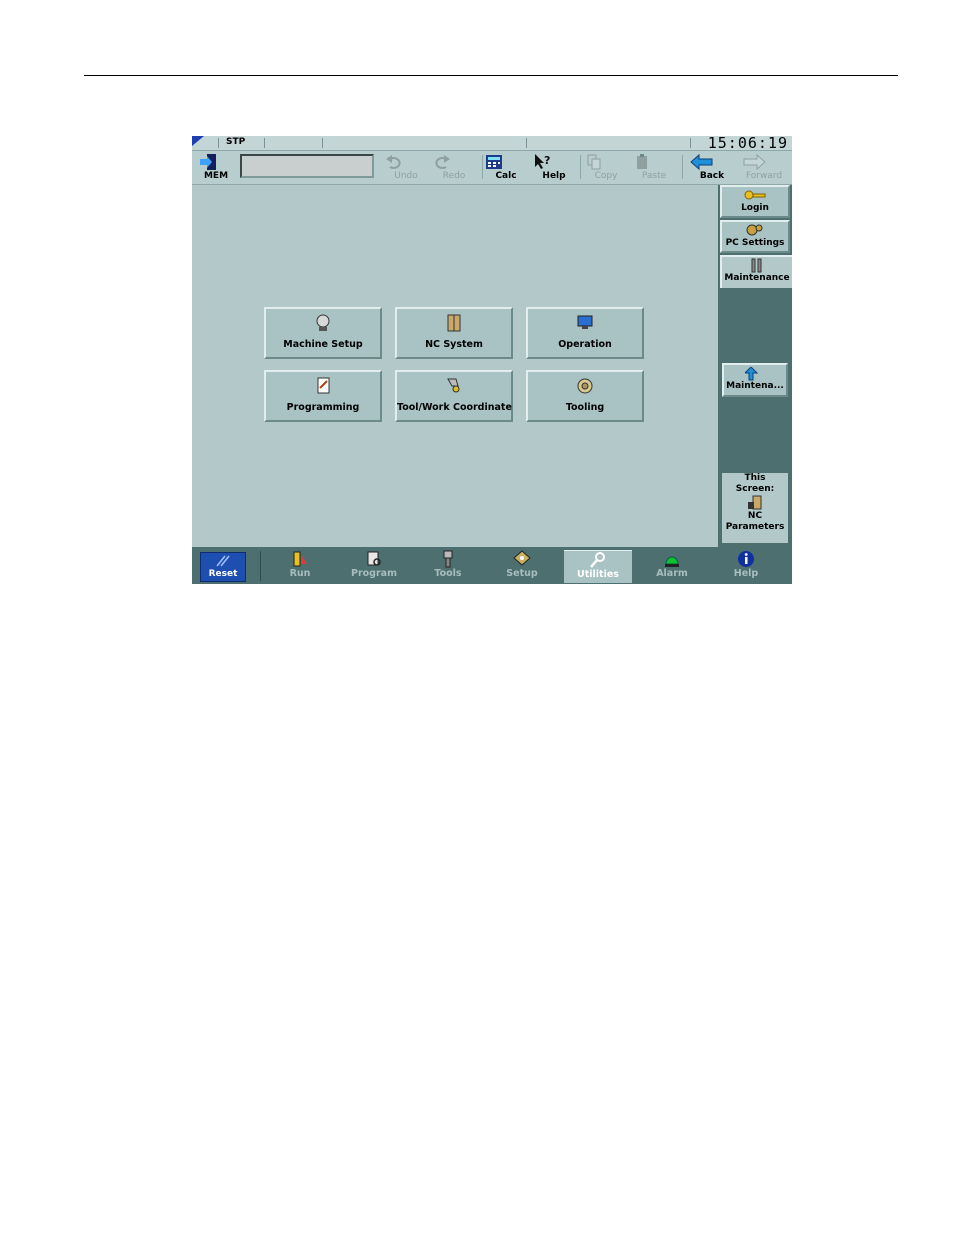  What do you see at coordinates (300, 559) in the screenshot?
I see `run-icon` at bounding box center [300, 559].